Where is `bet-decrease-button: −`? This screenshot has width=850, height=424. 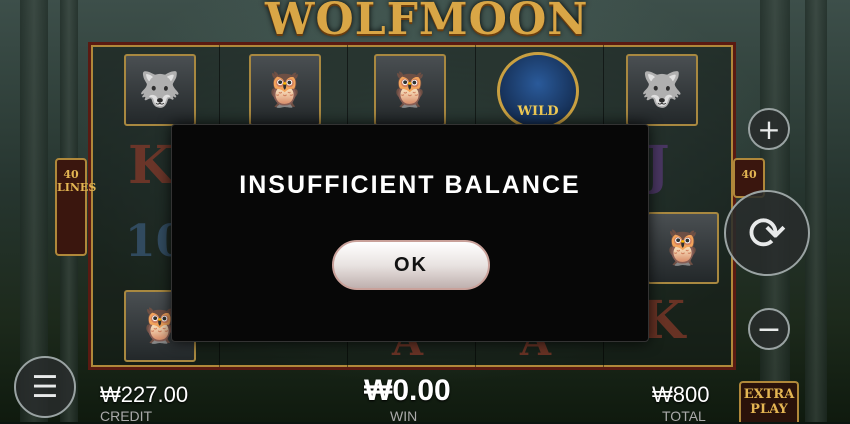 bet-decrease-button: − is located at coordinates (769, 329).